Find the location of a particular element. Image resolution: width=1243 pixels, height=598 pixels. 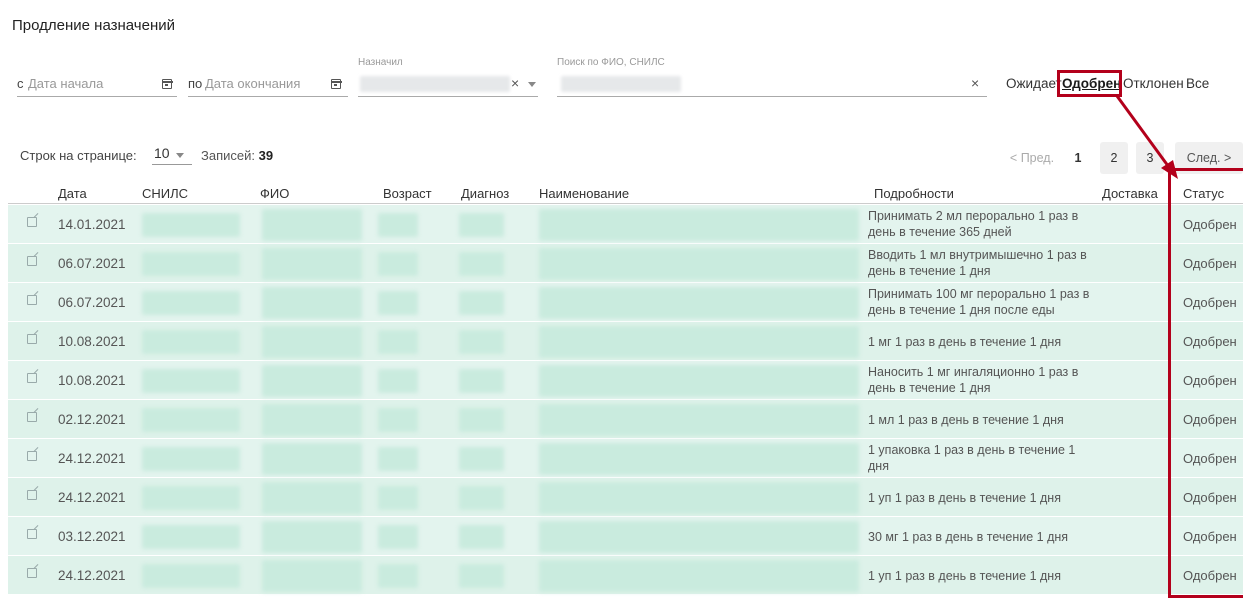

clear-search-icon: × is located at coordinates (975, 83).